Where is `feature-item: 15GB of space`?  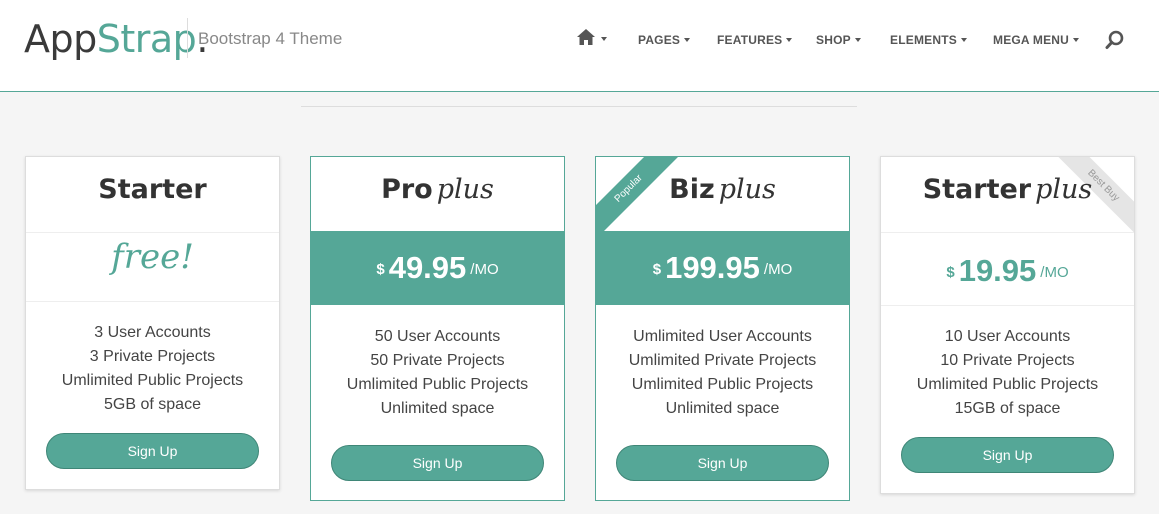
feature-item: 15GB of space is located at coordinates (1007, 408).